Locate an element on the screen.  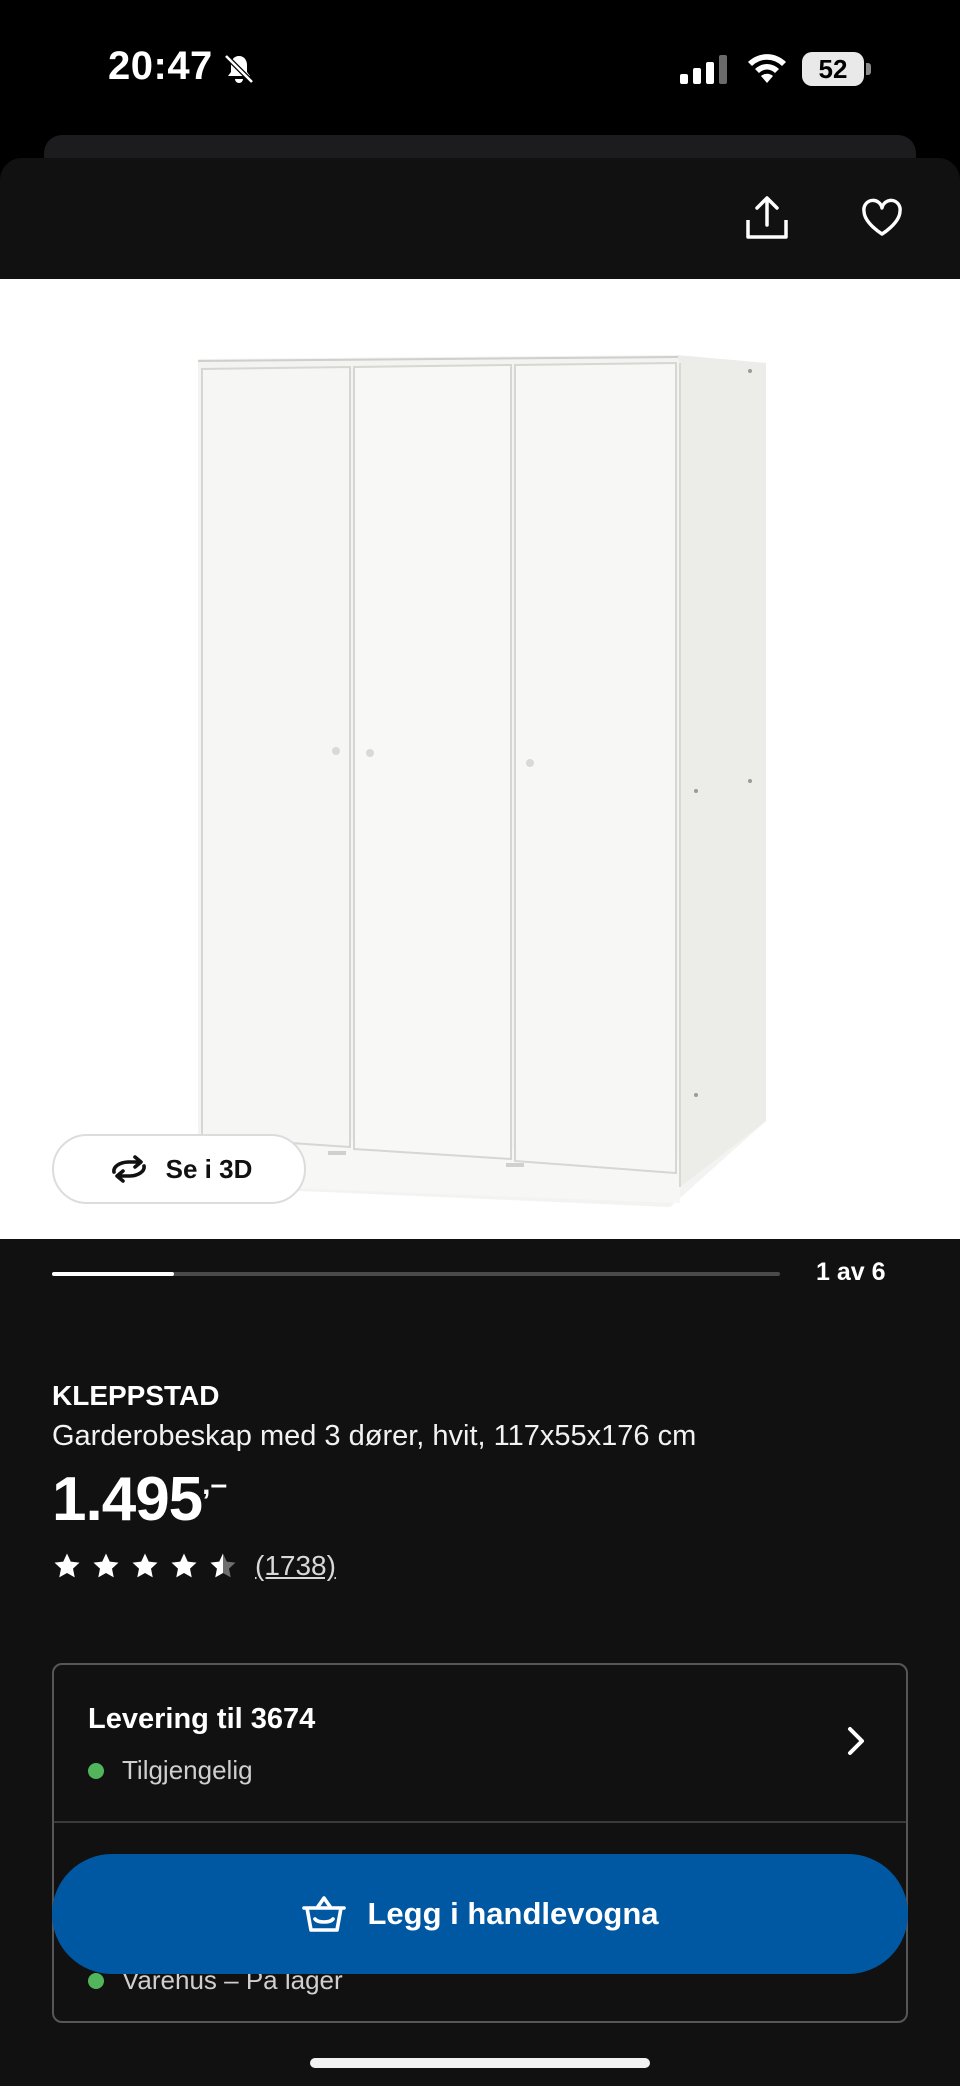
product-name: KLEPPSTAD is located at coordinates (136, 1395).